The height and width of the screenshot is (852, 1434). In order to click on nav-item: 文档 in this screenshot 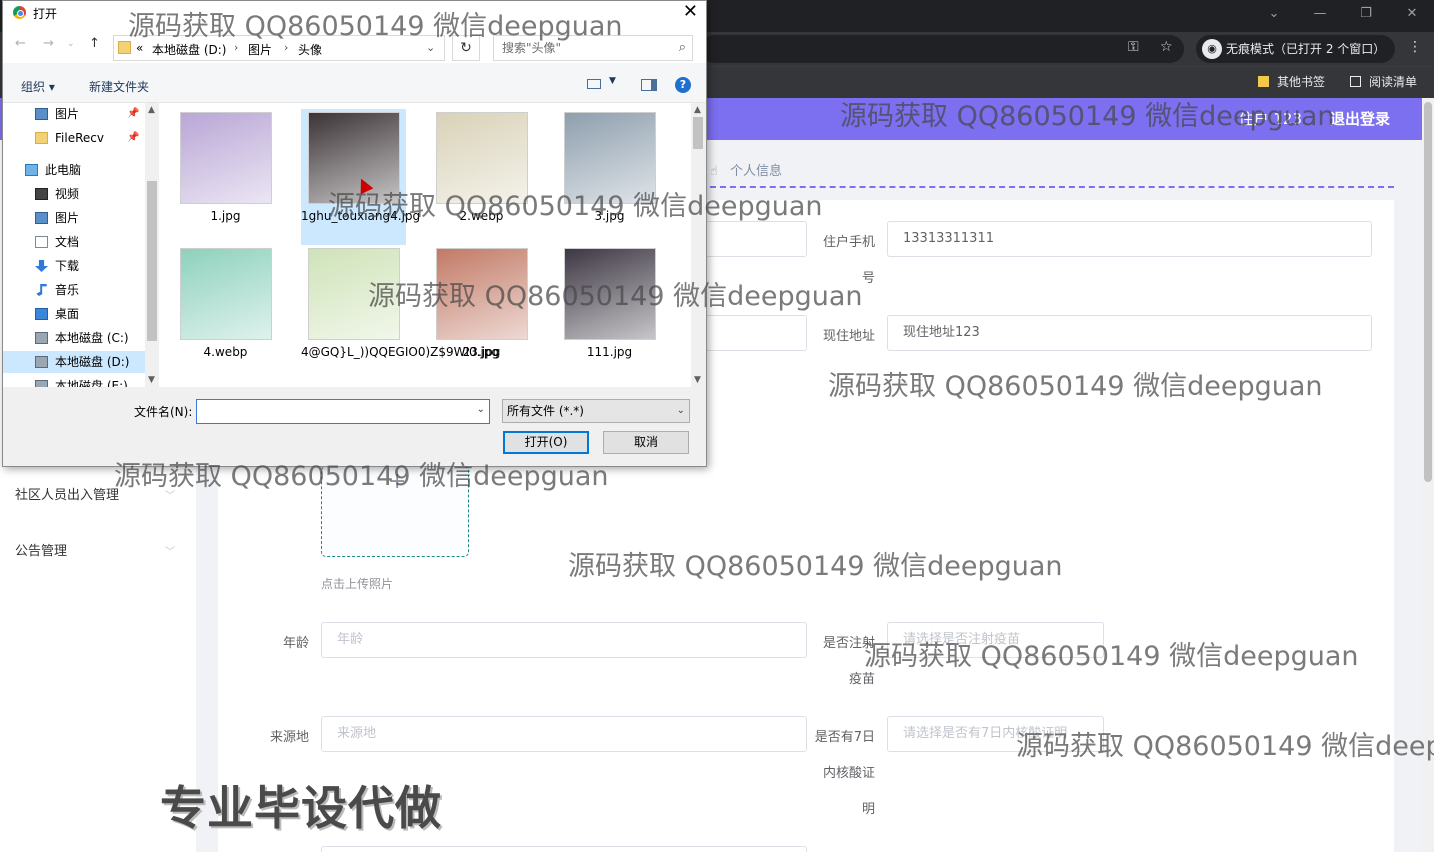, I will do `click(74, 242)`.